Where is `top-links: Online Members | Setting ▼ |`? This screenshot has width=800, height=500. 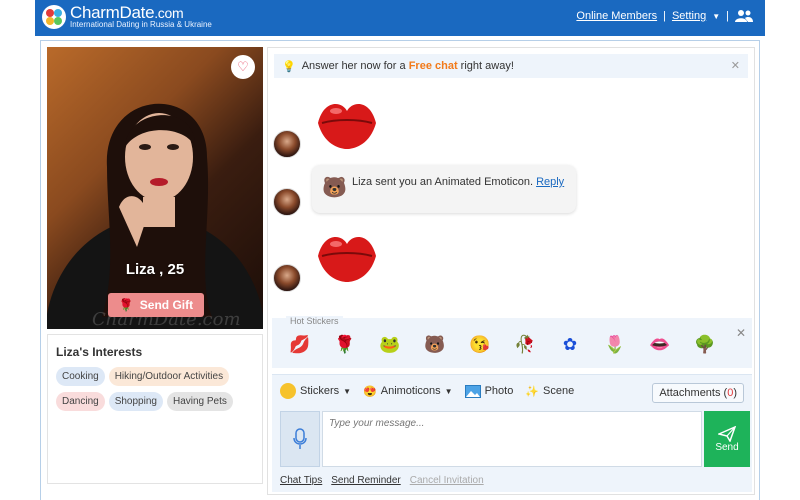 top-links: Online Members | Setting ▼ | is located at coordinates (664, 16).